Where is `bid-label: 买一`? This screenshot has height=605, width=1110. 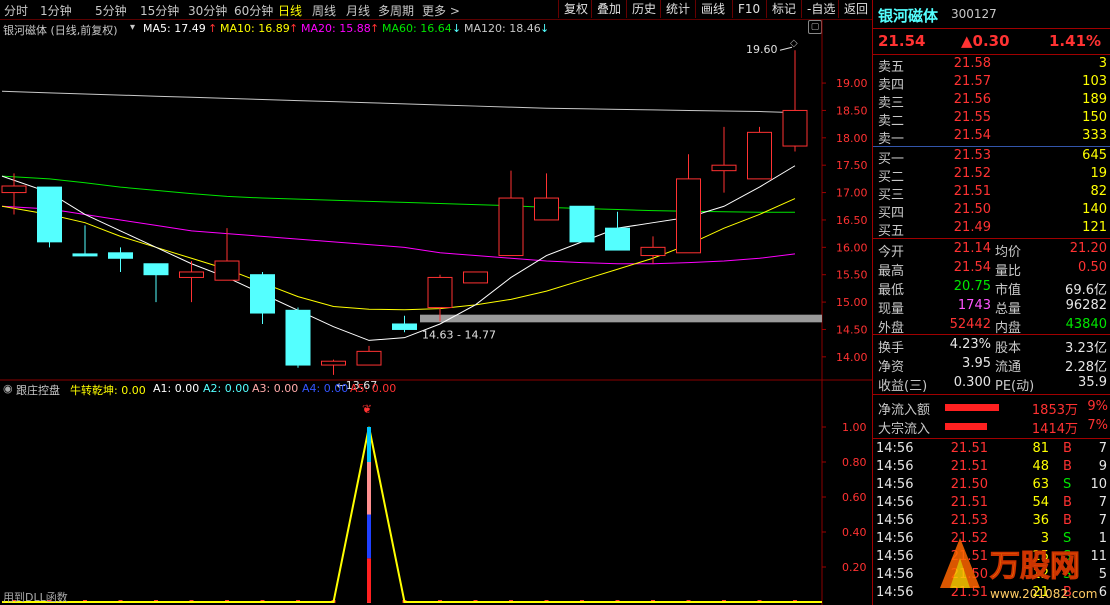 bid-label: 买一 is located at coordinates (891, 159).